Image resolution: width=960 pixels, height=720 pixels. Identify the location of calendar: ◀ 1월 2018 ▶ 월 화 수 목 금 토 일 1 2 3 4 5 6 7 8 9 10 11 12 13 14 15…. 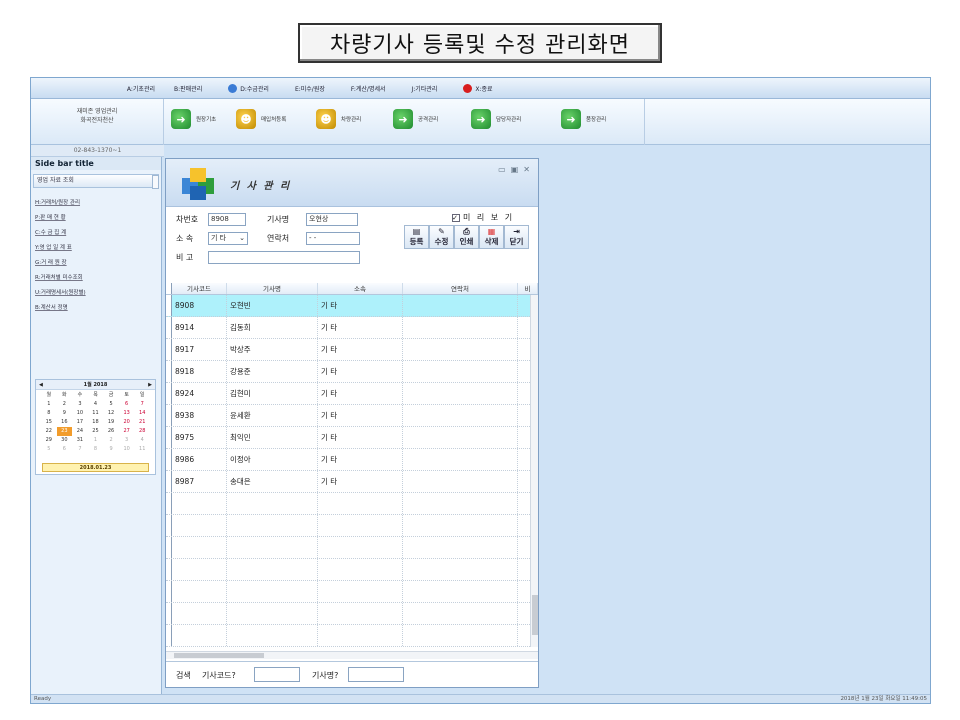
(95, 427).